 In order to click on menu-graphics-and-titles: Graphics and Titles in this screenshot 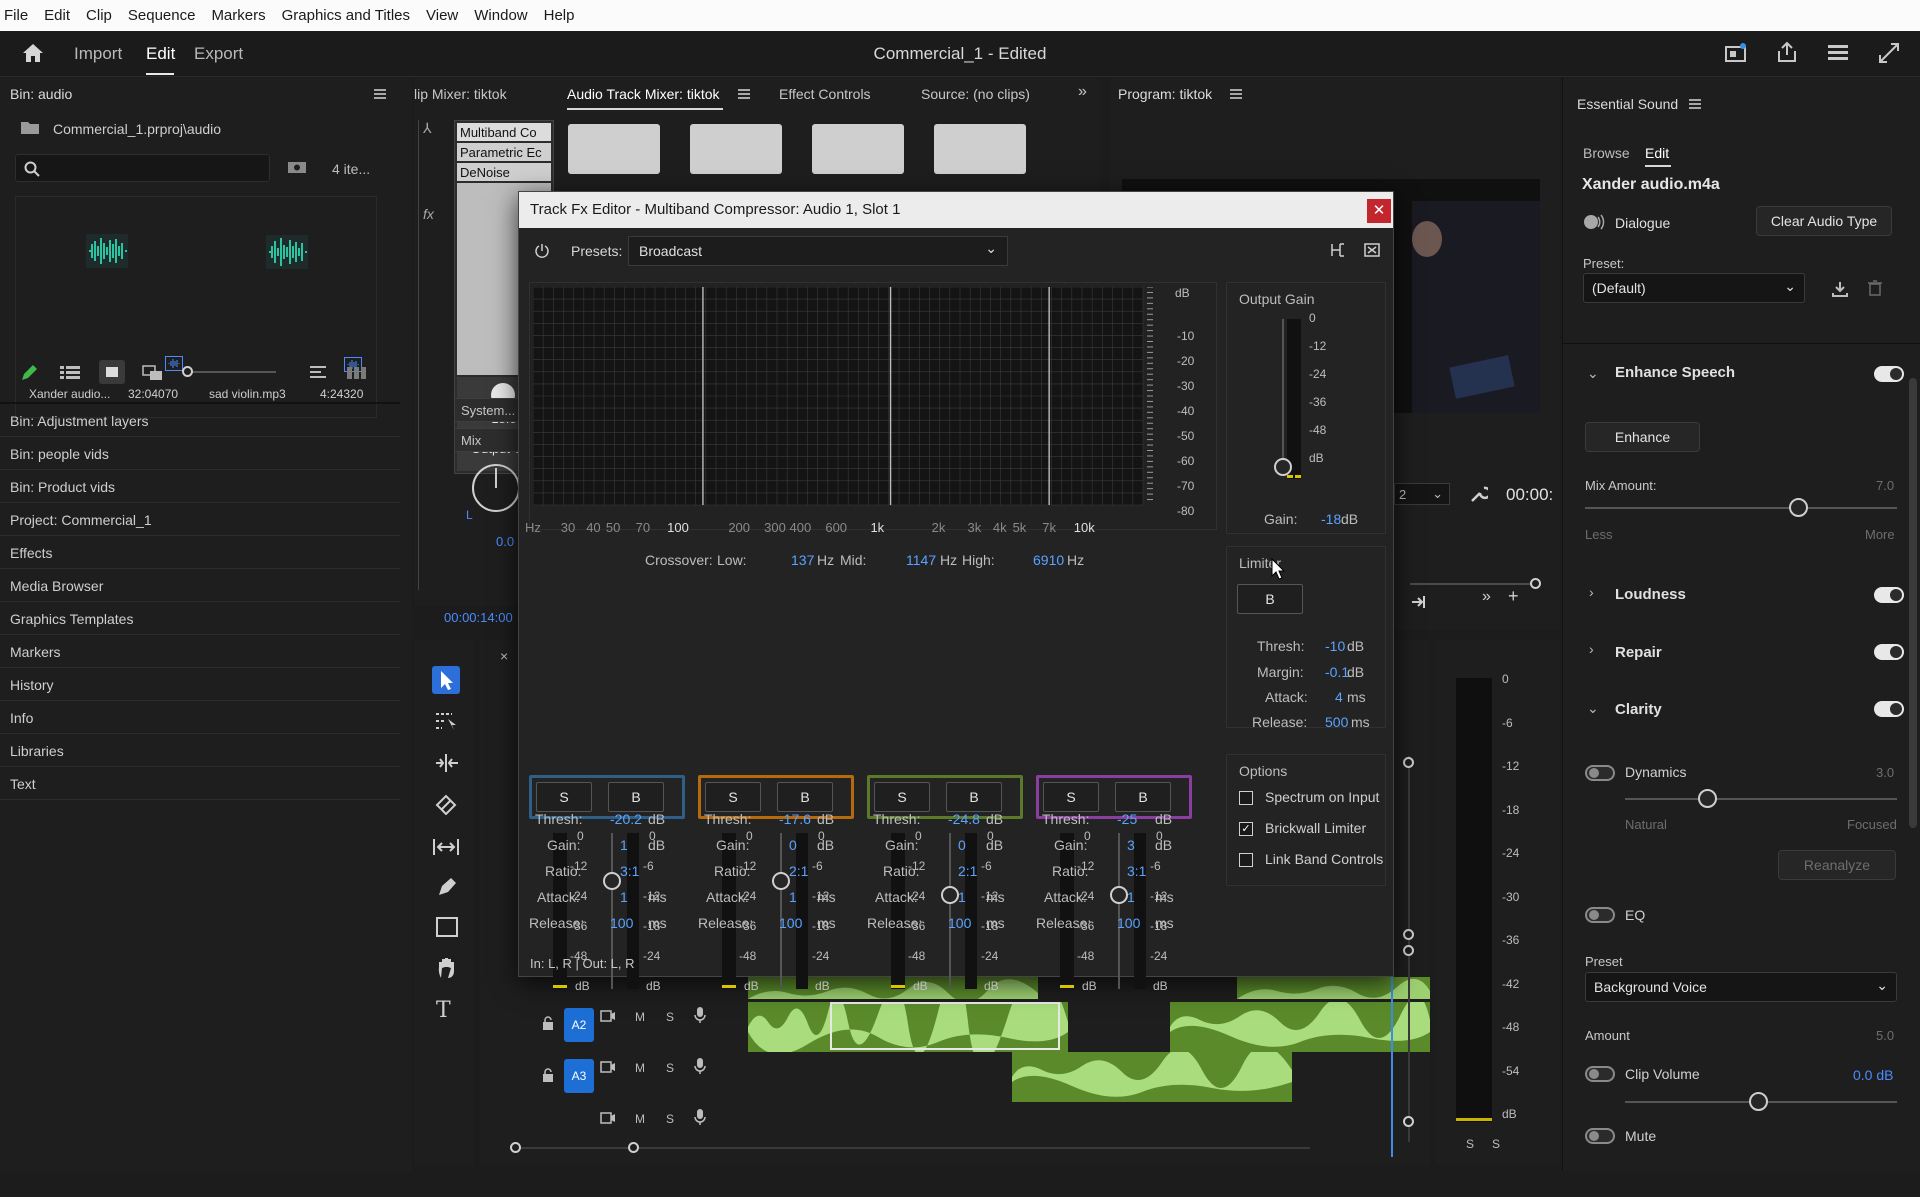, I will do `click(346, 15)`.